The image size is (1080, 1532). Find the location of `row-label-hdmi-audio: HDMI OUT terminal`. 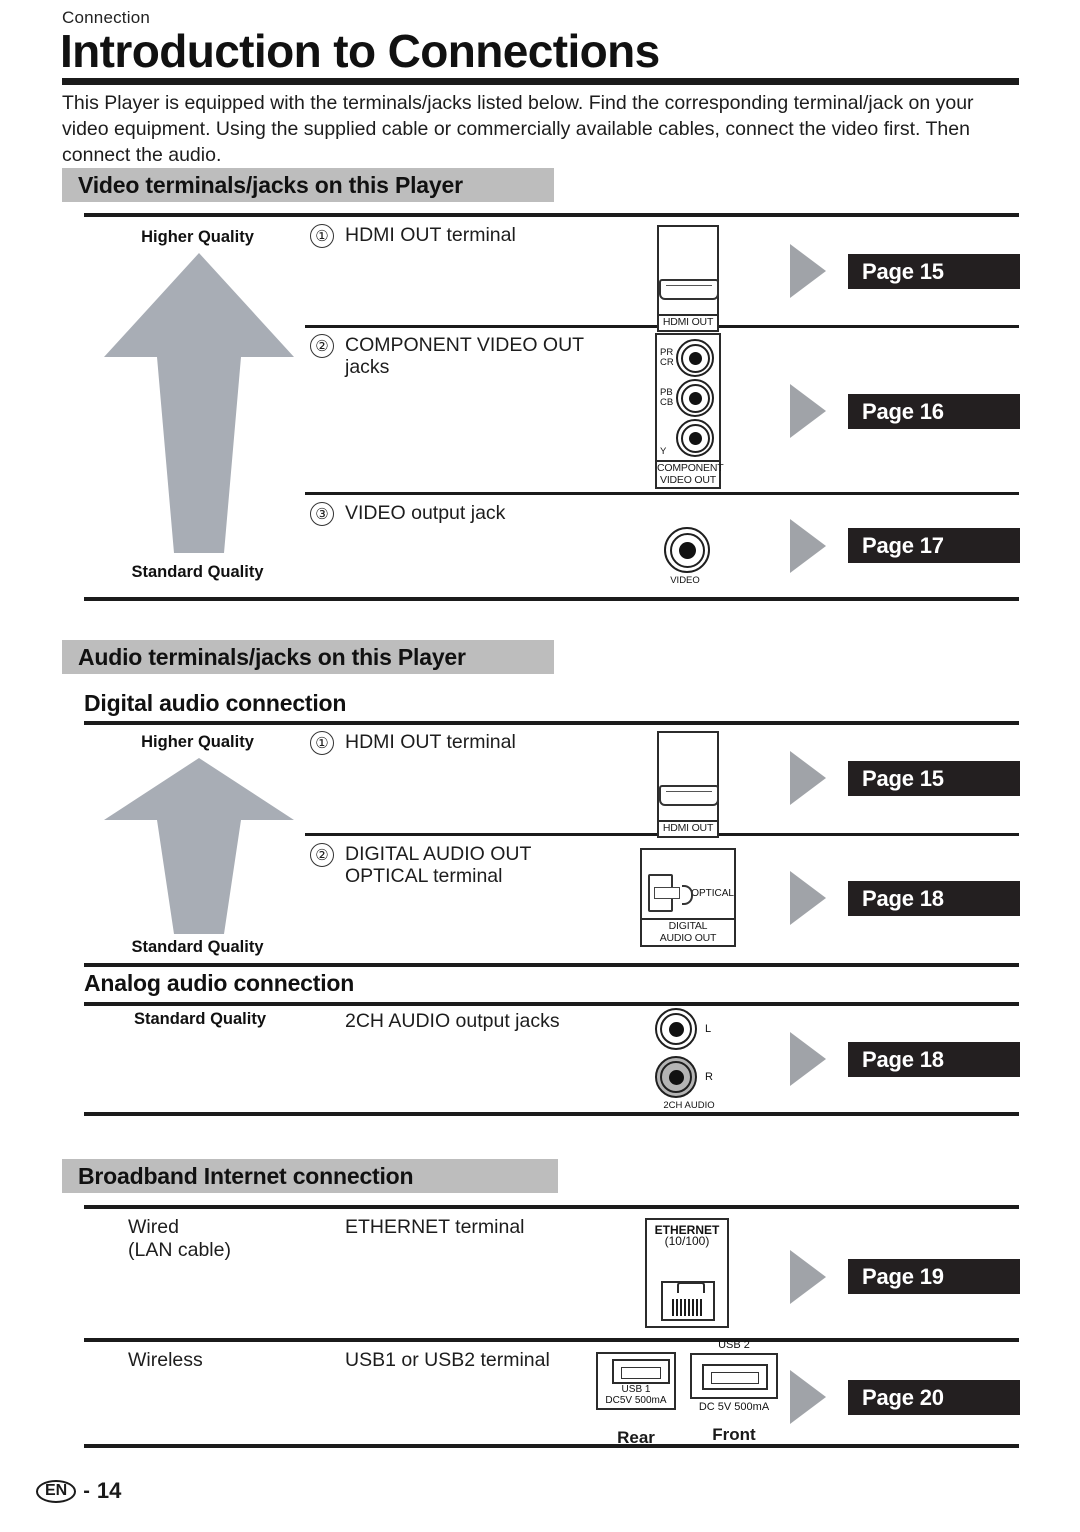

row-label-hdmi-audio: HDMI OUT terminal is located at coordinates (430, 742).